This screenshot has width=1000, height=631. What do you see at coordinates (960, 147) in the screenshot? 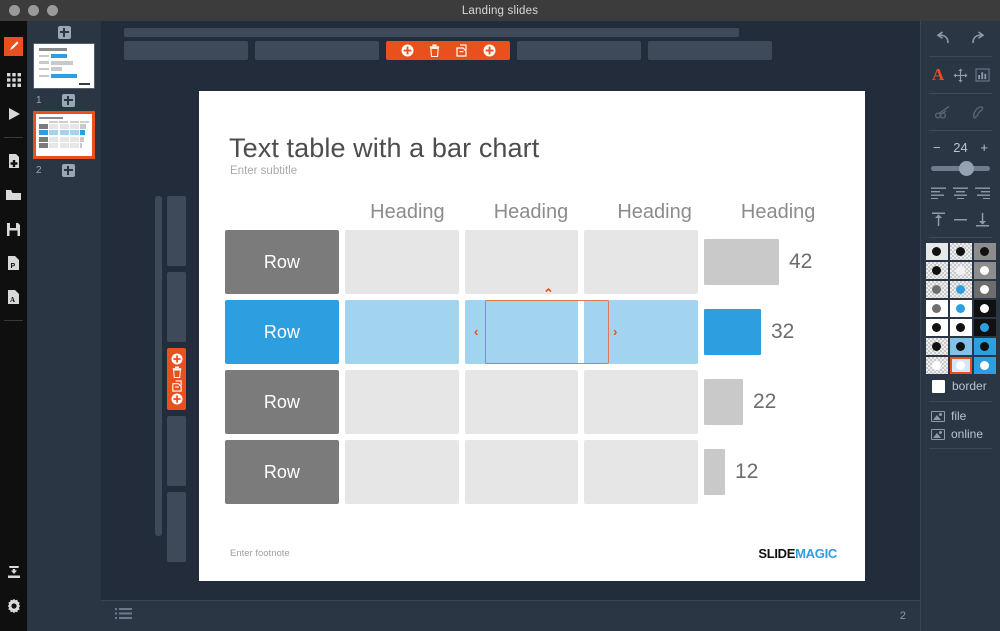
I see `font-size-value: 24` at bounding box center [960, 147].